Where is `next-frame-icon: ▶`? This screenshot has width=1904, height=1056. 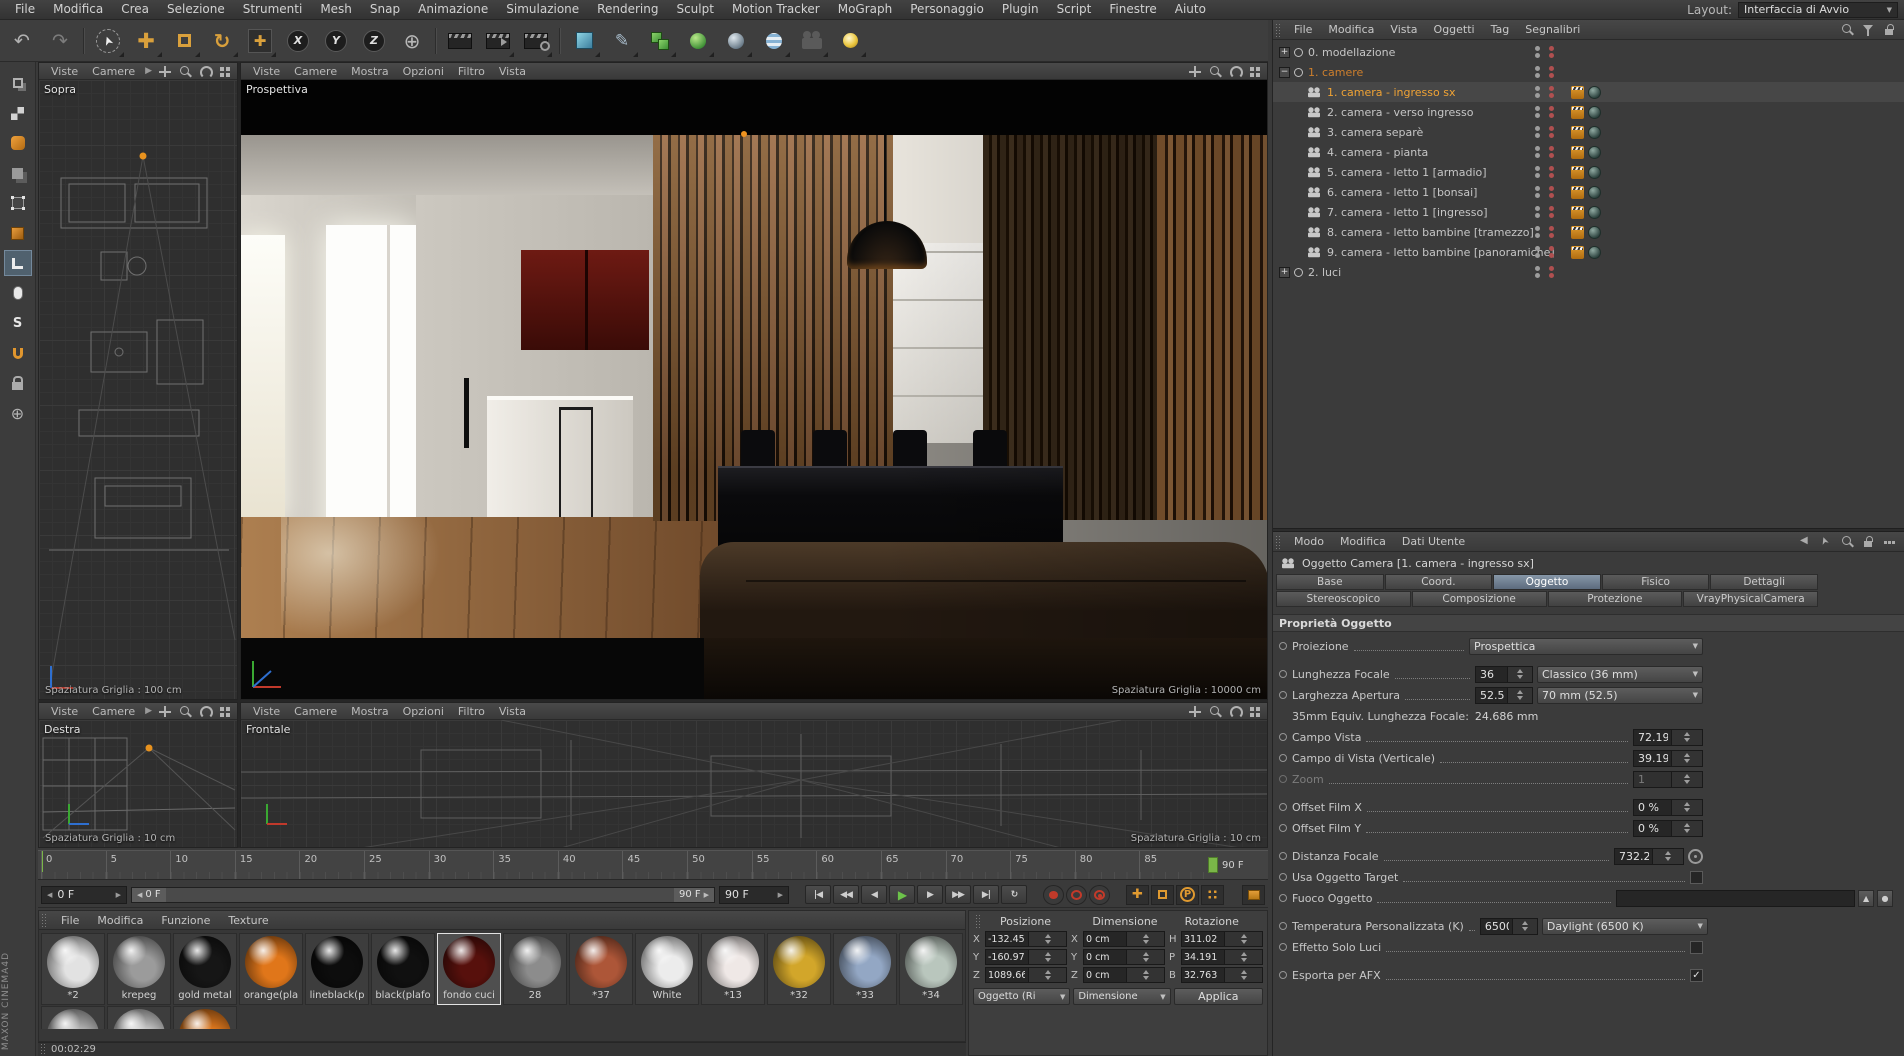
next-frame-icon: ▶ is located at coordinates (930, 894).